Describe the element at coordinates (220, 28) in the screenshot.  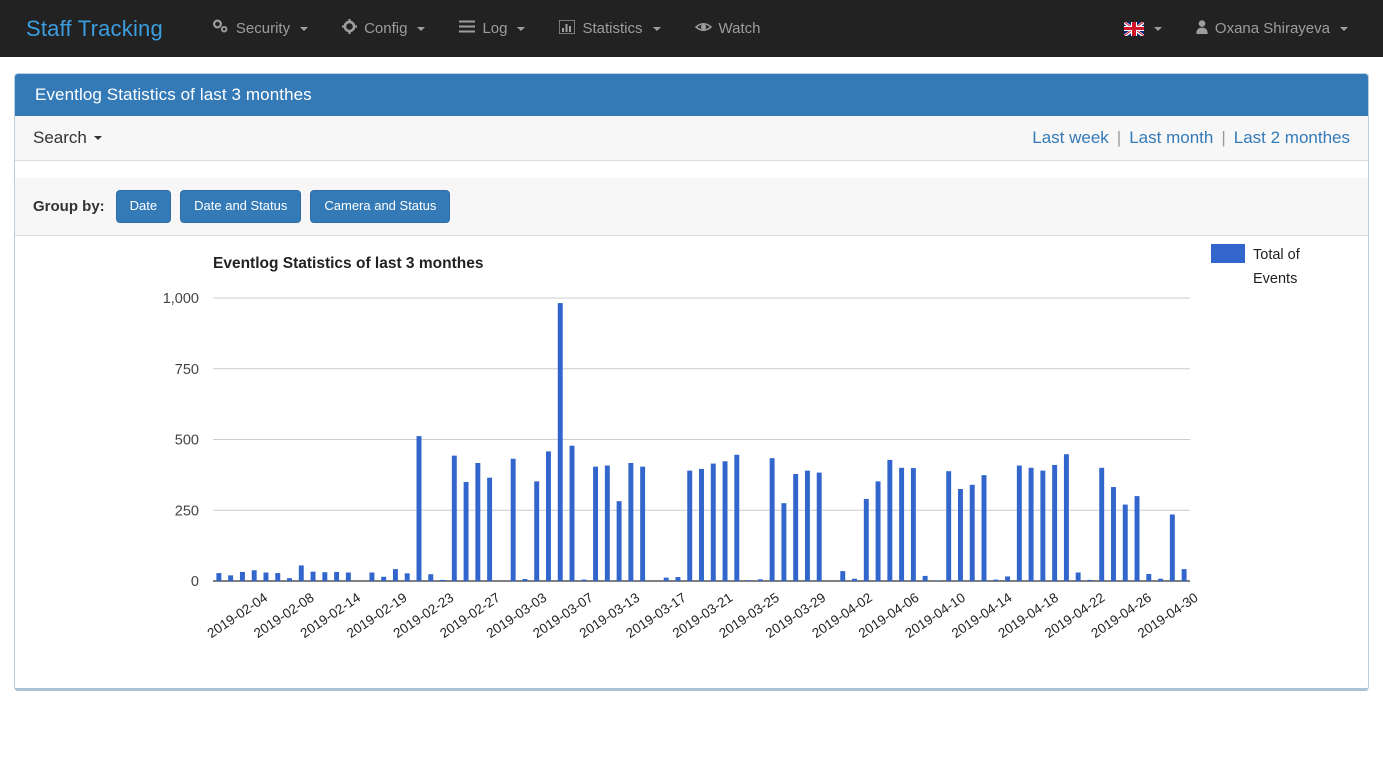
I see `cogs-icon` at that location.